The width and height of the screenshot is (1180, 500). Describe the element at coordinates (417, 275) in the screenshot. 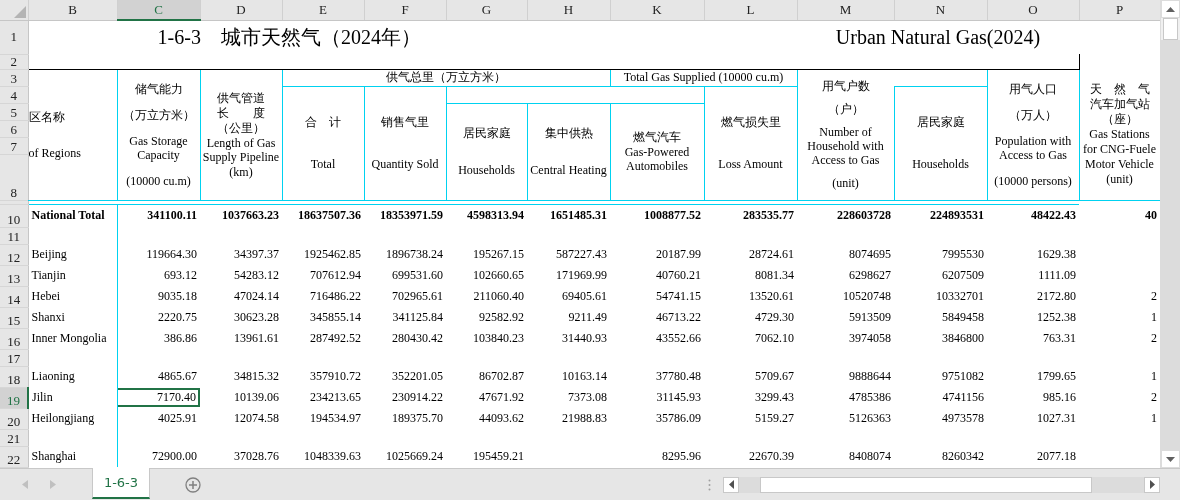

I see `table-cell: 699531.60` at that location.